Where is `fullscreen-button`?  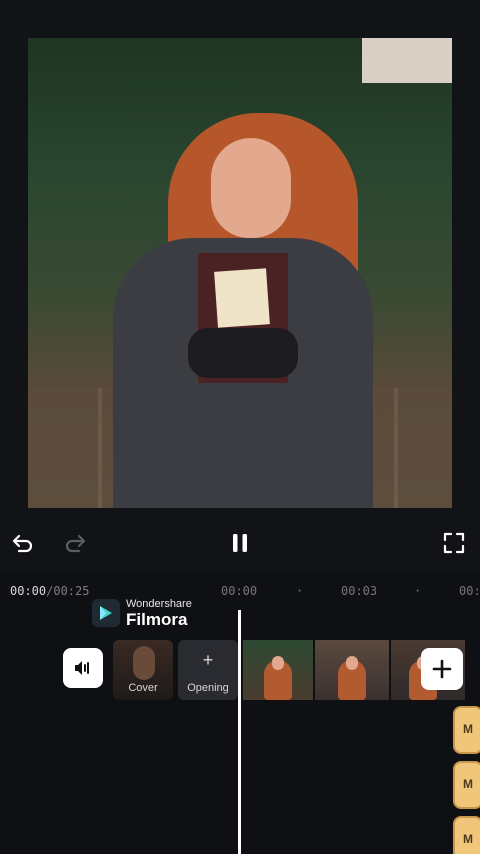 fullscreen-button is located at coordinates (454, 543).